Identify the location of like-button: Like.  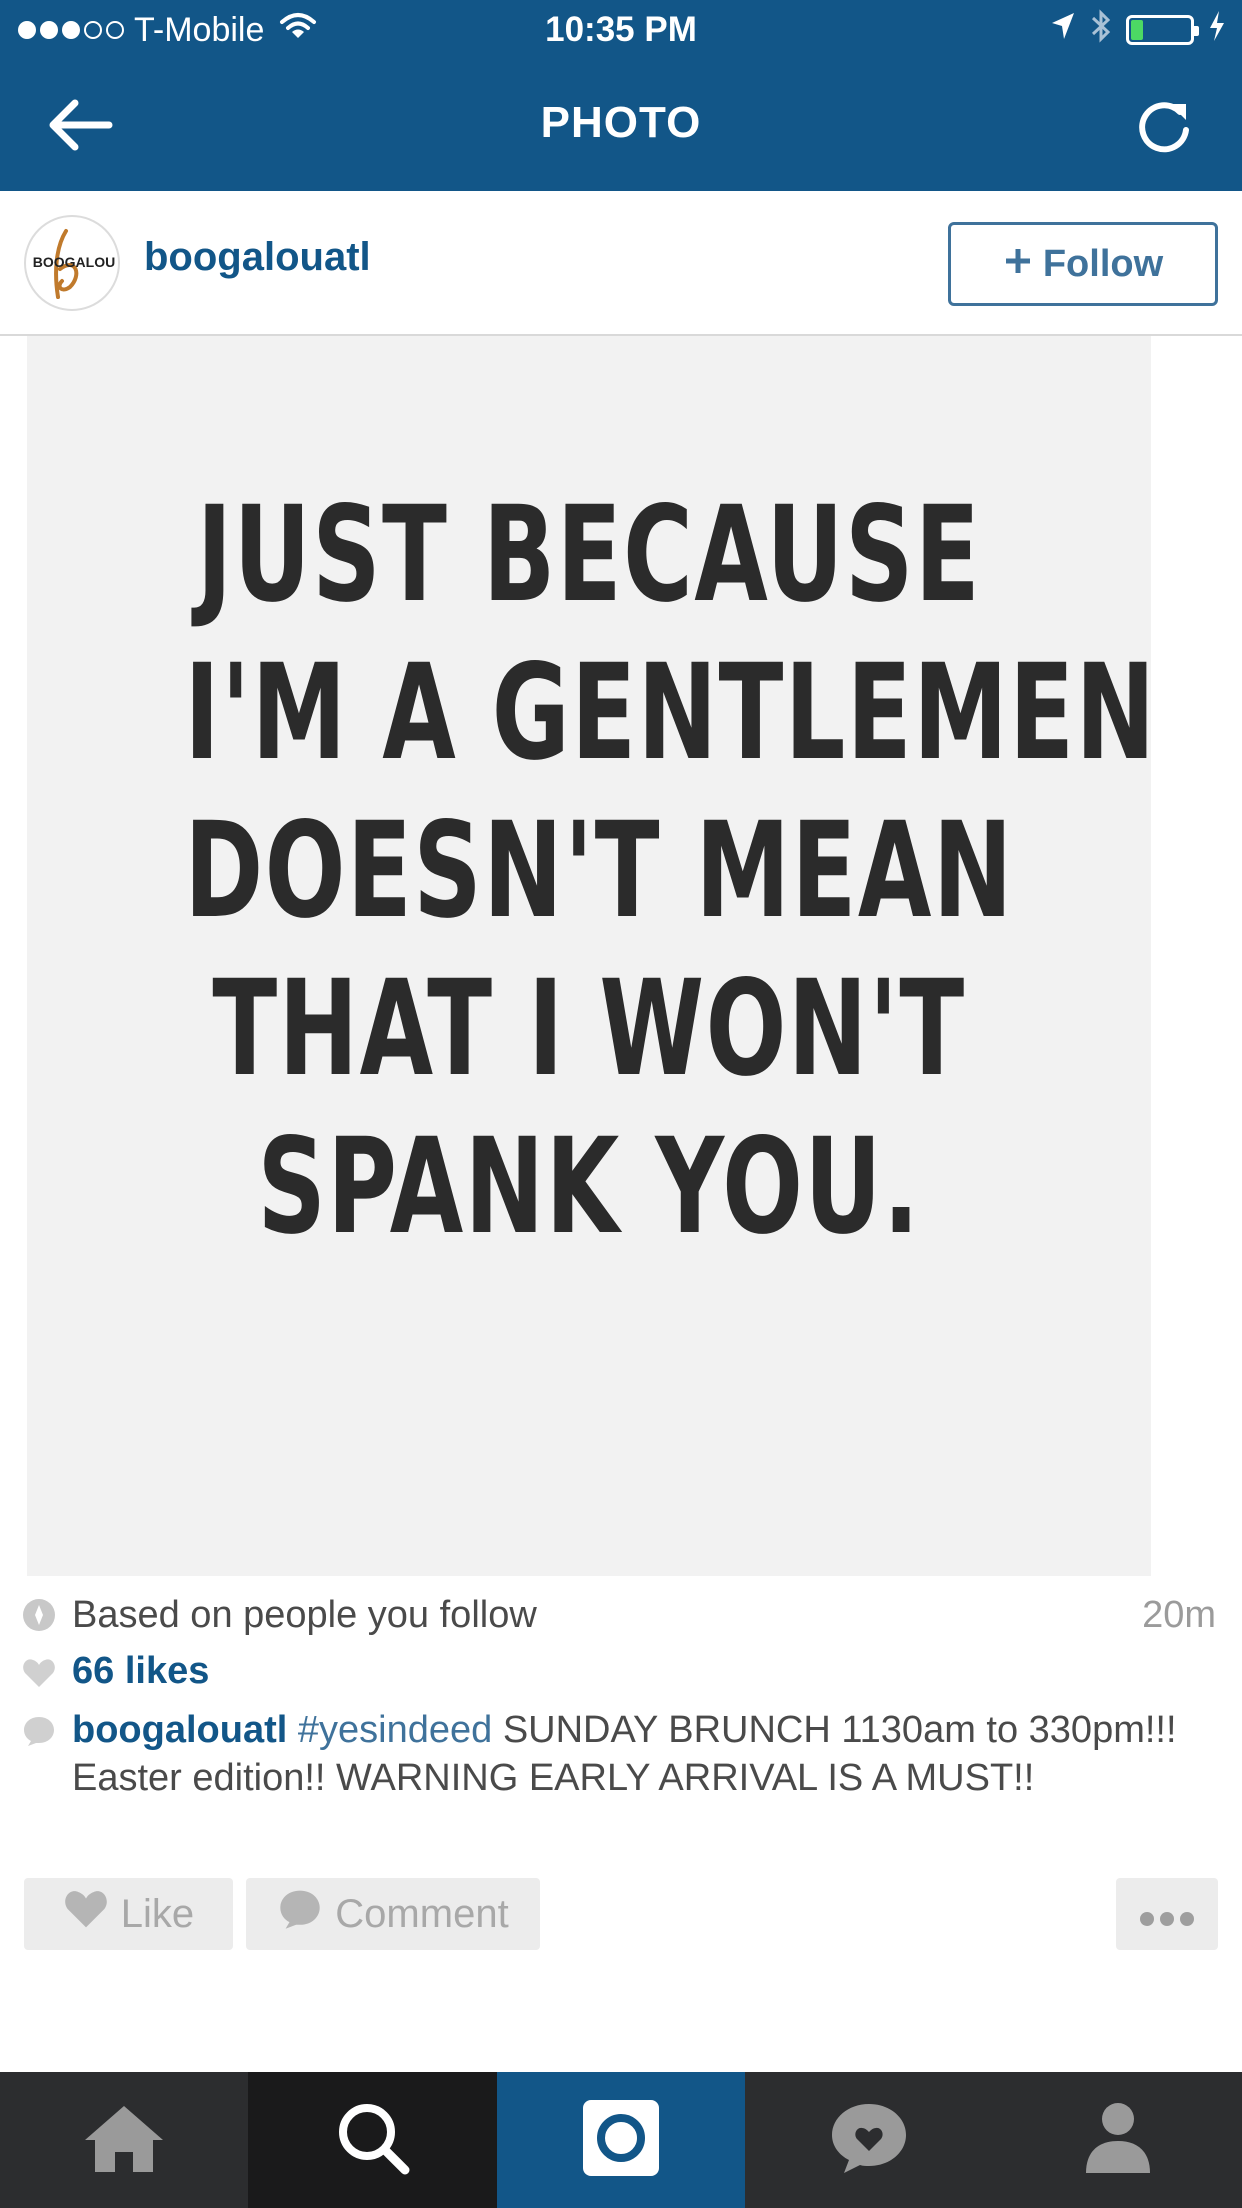
(128, 1914).